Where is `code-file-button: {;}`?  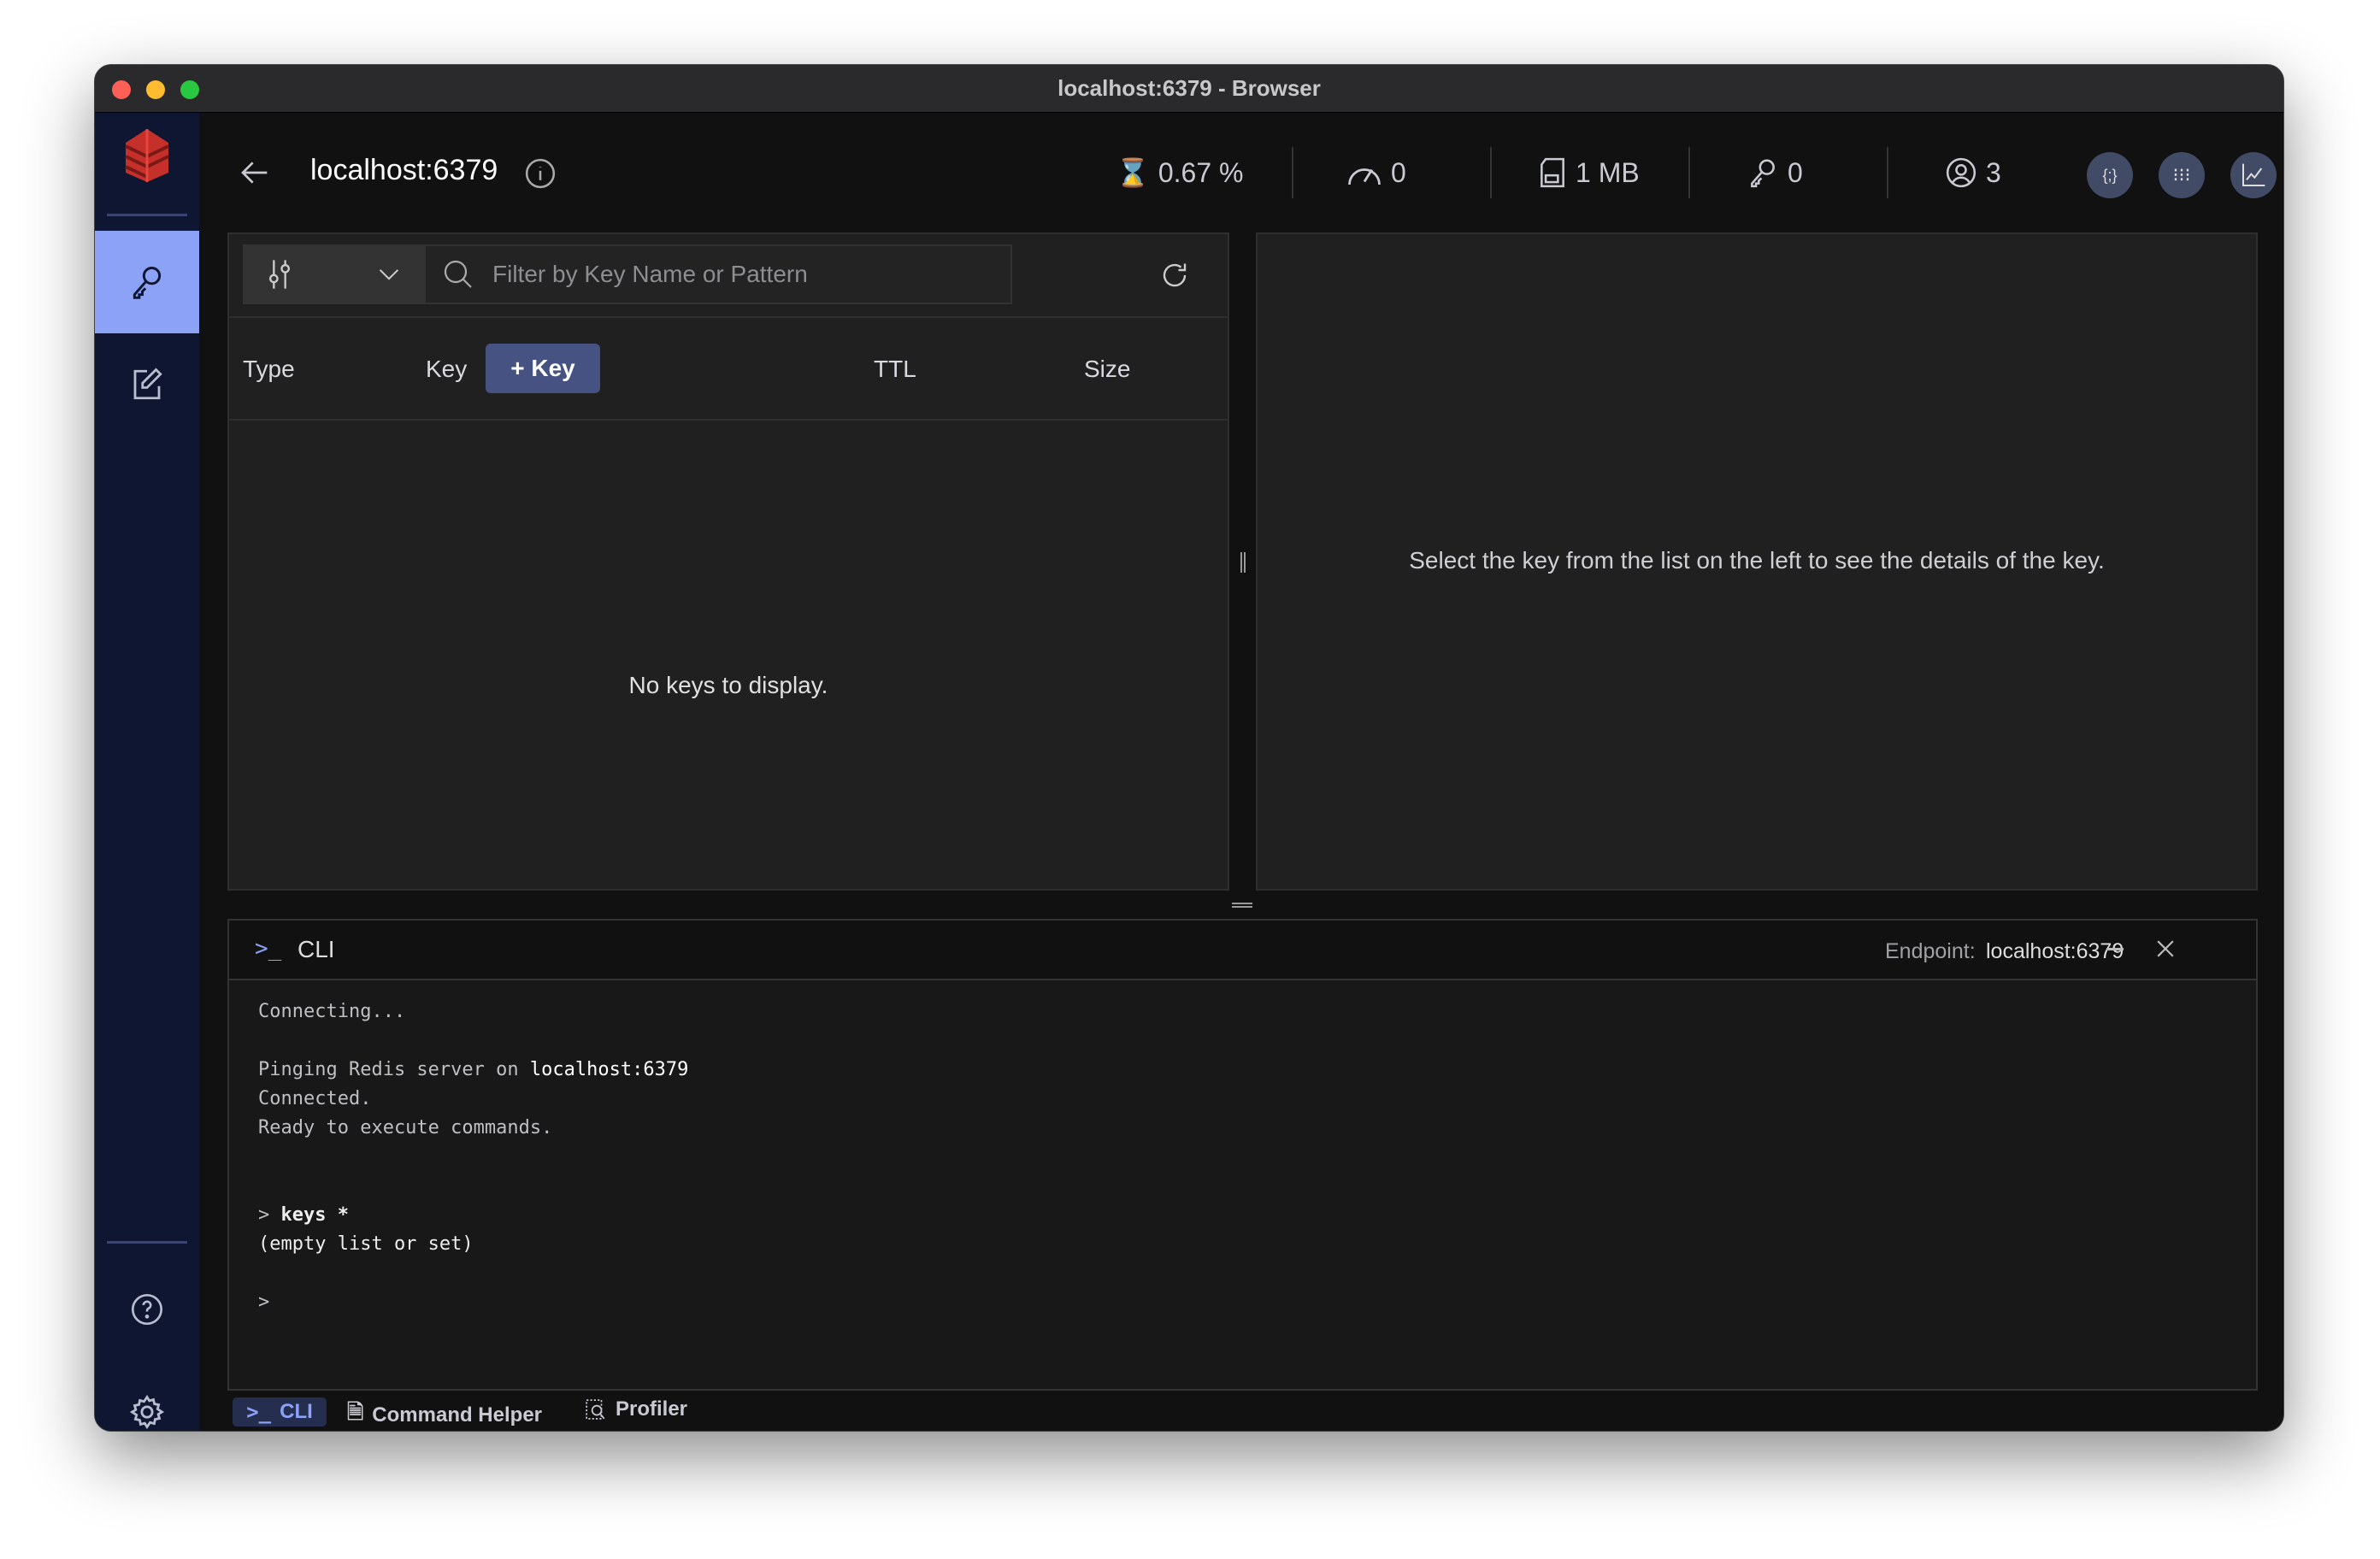 code-file-button: {;} is located at coordinates (2110, 175).